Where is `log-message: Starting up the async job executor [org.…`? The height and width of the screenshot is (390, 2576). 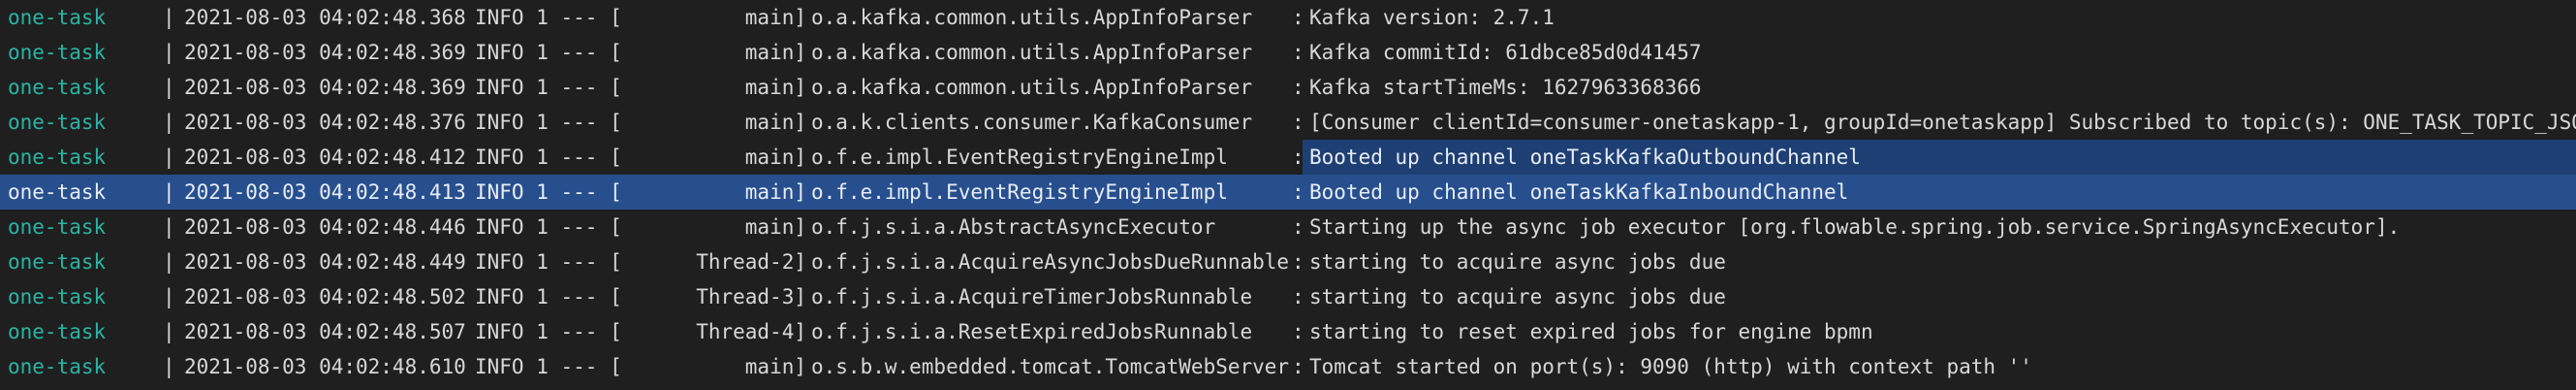 log-message: Starting up the async job executor [org.… is located at coordinates (1855, 227).